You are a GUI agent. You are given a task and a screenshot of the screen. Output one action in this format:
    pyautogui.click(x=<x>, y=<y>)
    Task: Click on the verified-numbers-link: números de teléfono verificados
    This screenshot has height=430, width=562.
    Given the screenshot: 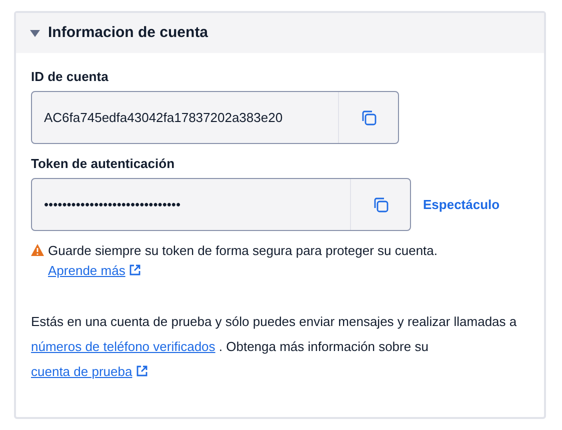 What is the action you would take?
    pyautogui.click(x=123, y=346)
    